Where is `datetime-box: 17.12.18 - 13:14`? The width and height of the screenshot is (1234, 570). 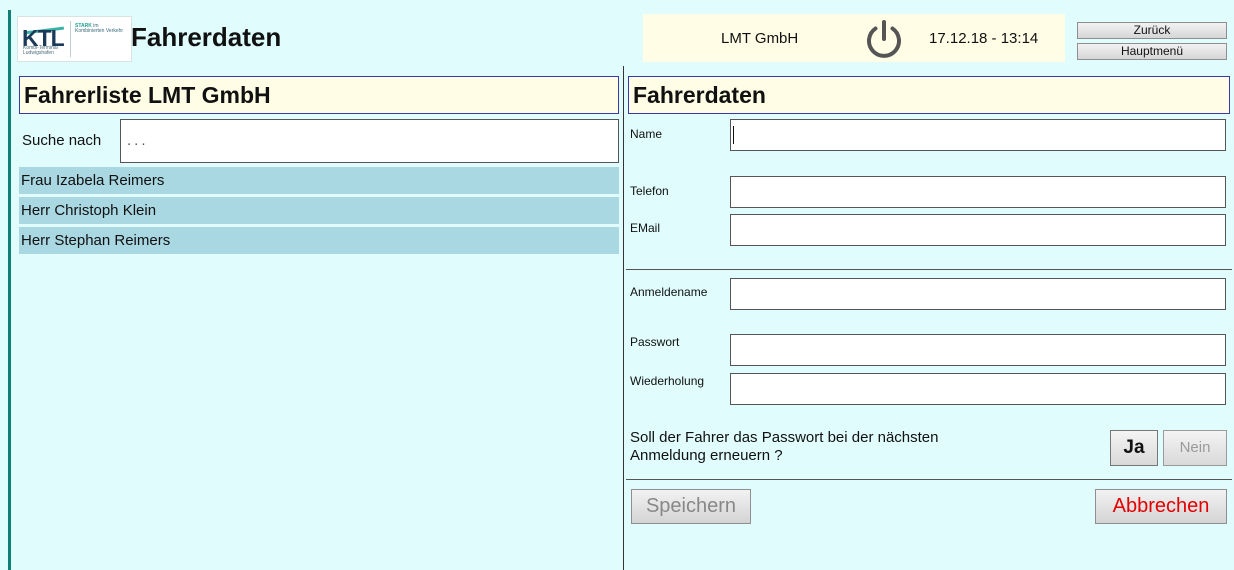 datetime-box: 17.12.18 - 13:14 is located at coordinates (990, 38).